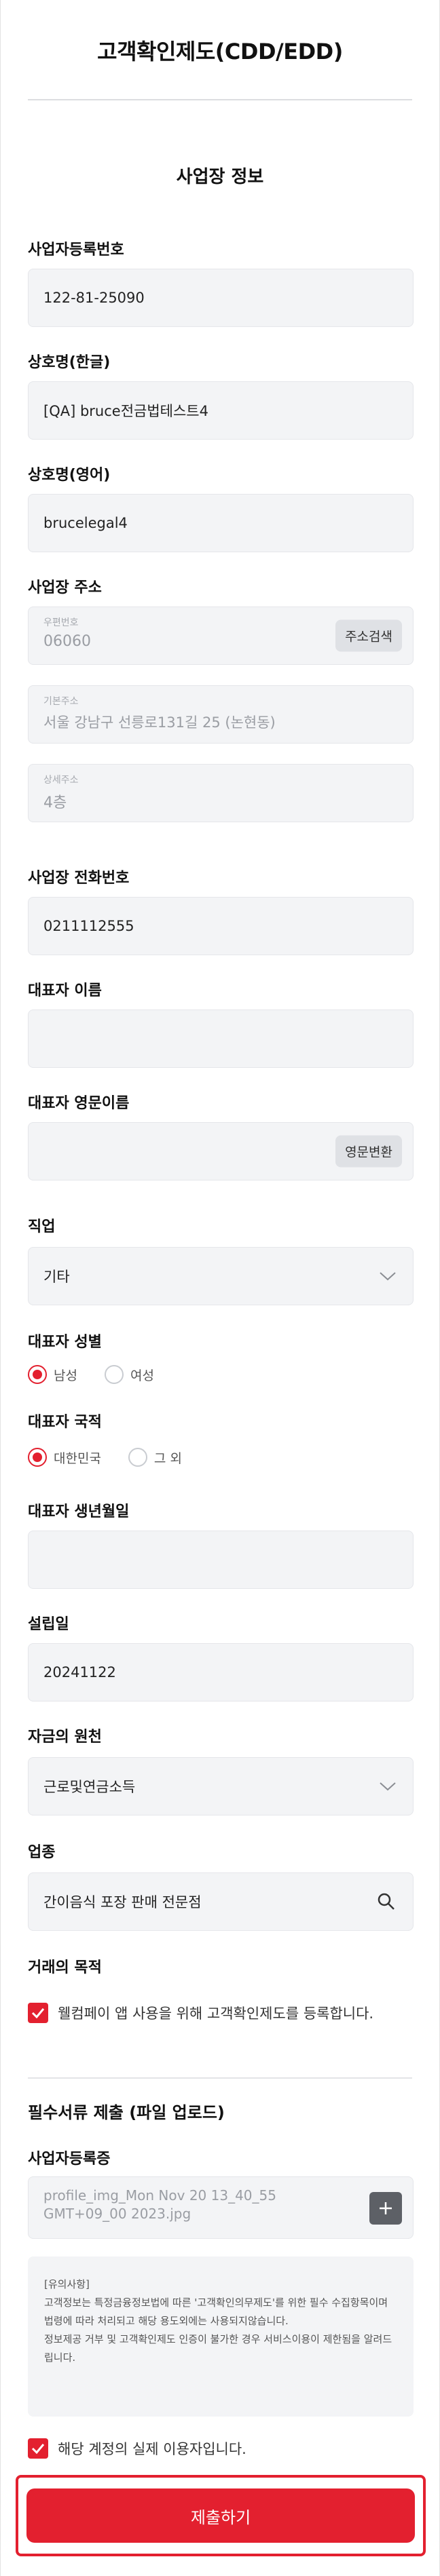 Image resolution: width=440 pixels, height=2576 pixels. Describe the element at coordinates (221, 636) in the screenshot. I see `zip-field: 우편번호 06060 주소검색` at that location.